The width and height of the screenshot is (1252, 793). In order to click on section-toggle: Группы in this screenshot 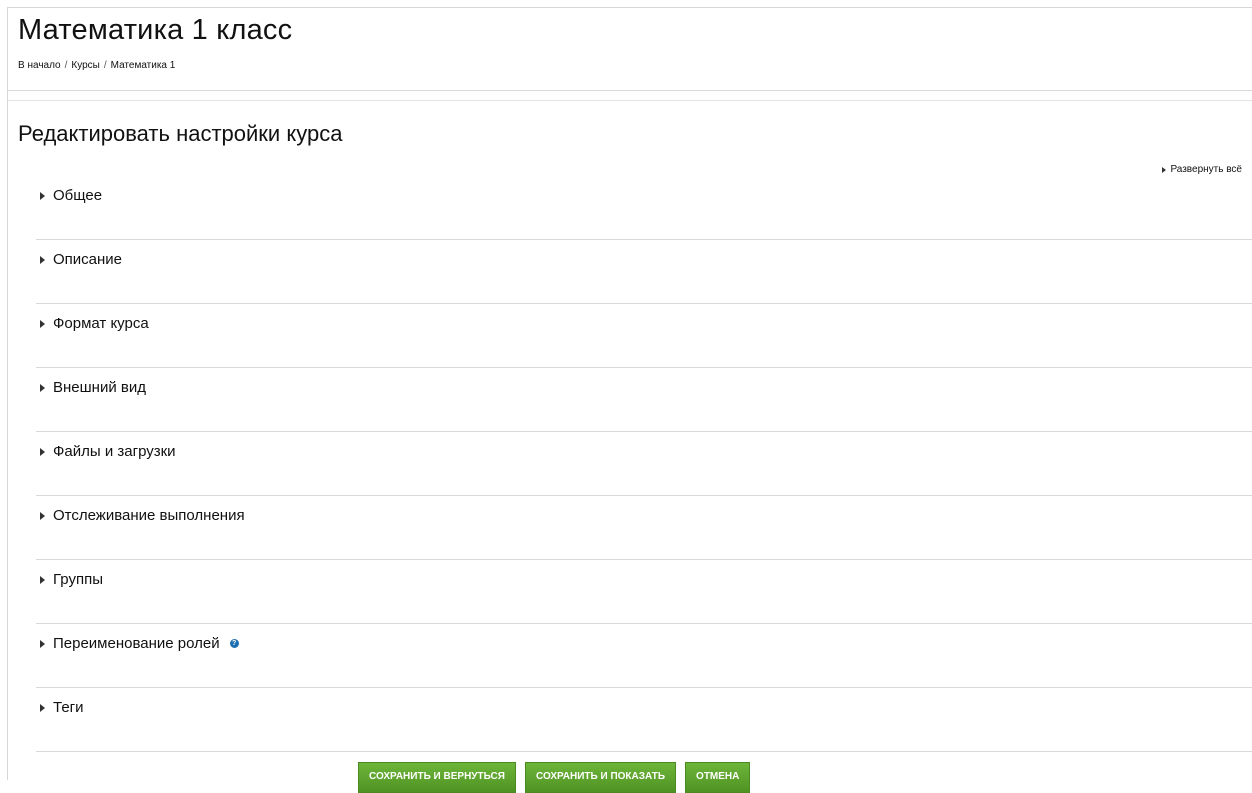, I will do `click(71, 579)`.